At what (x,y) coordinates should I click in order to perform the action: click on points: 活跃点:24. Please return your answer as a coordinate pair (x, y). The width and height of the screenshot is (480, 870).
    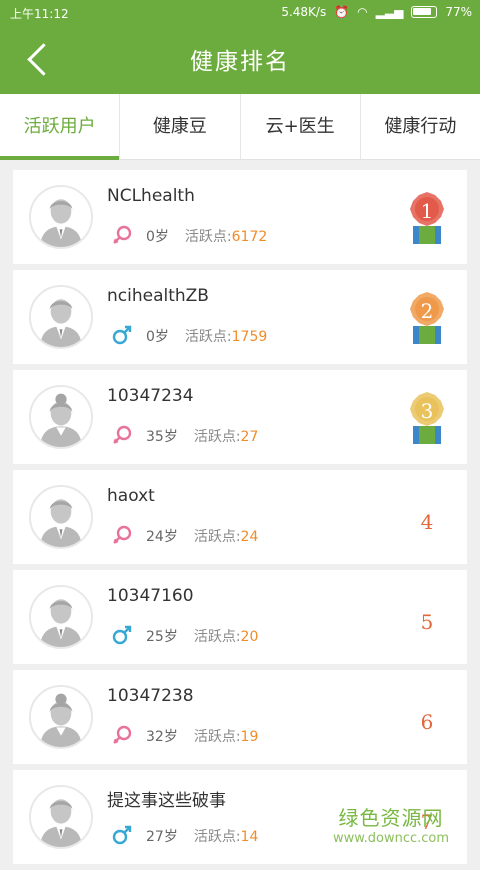
    Looking at the image, I should click on (226, 536).